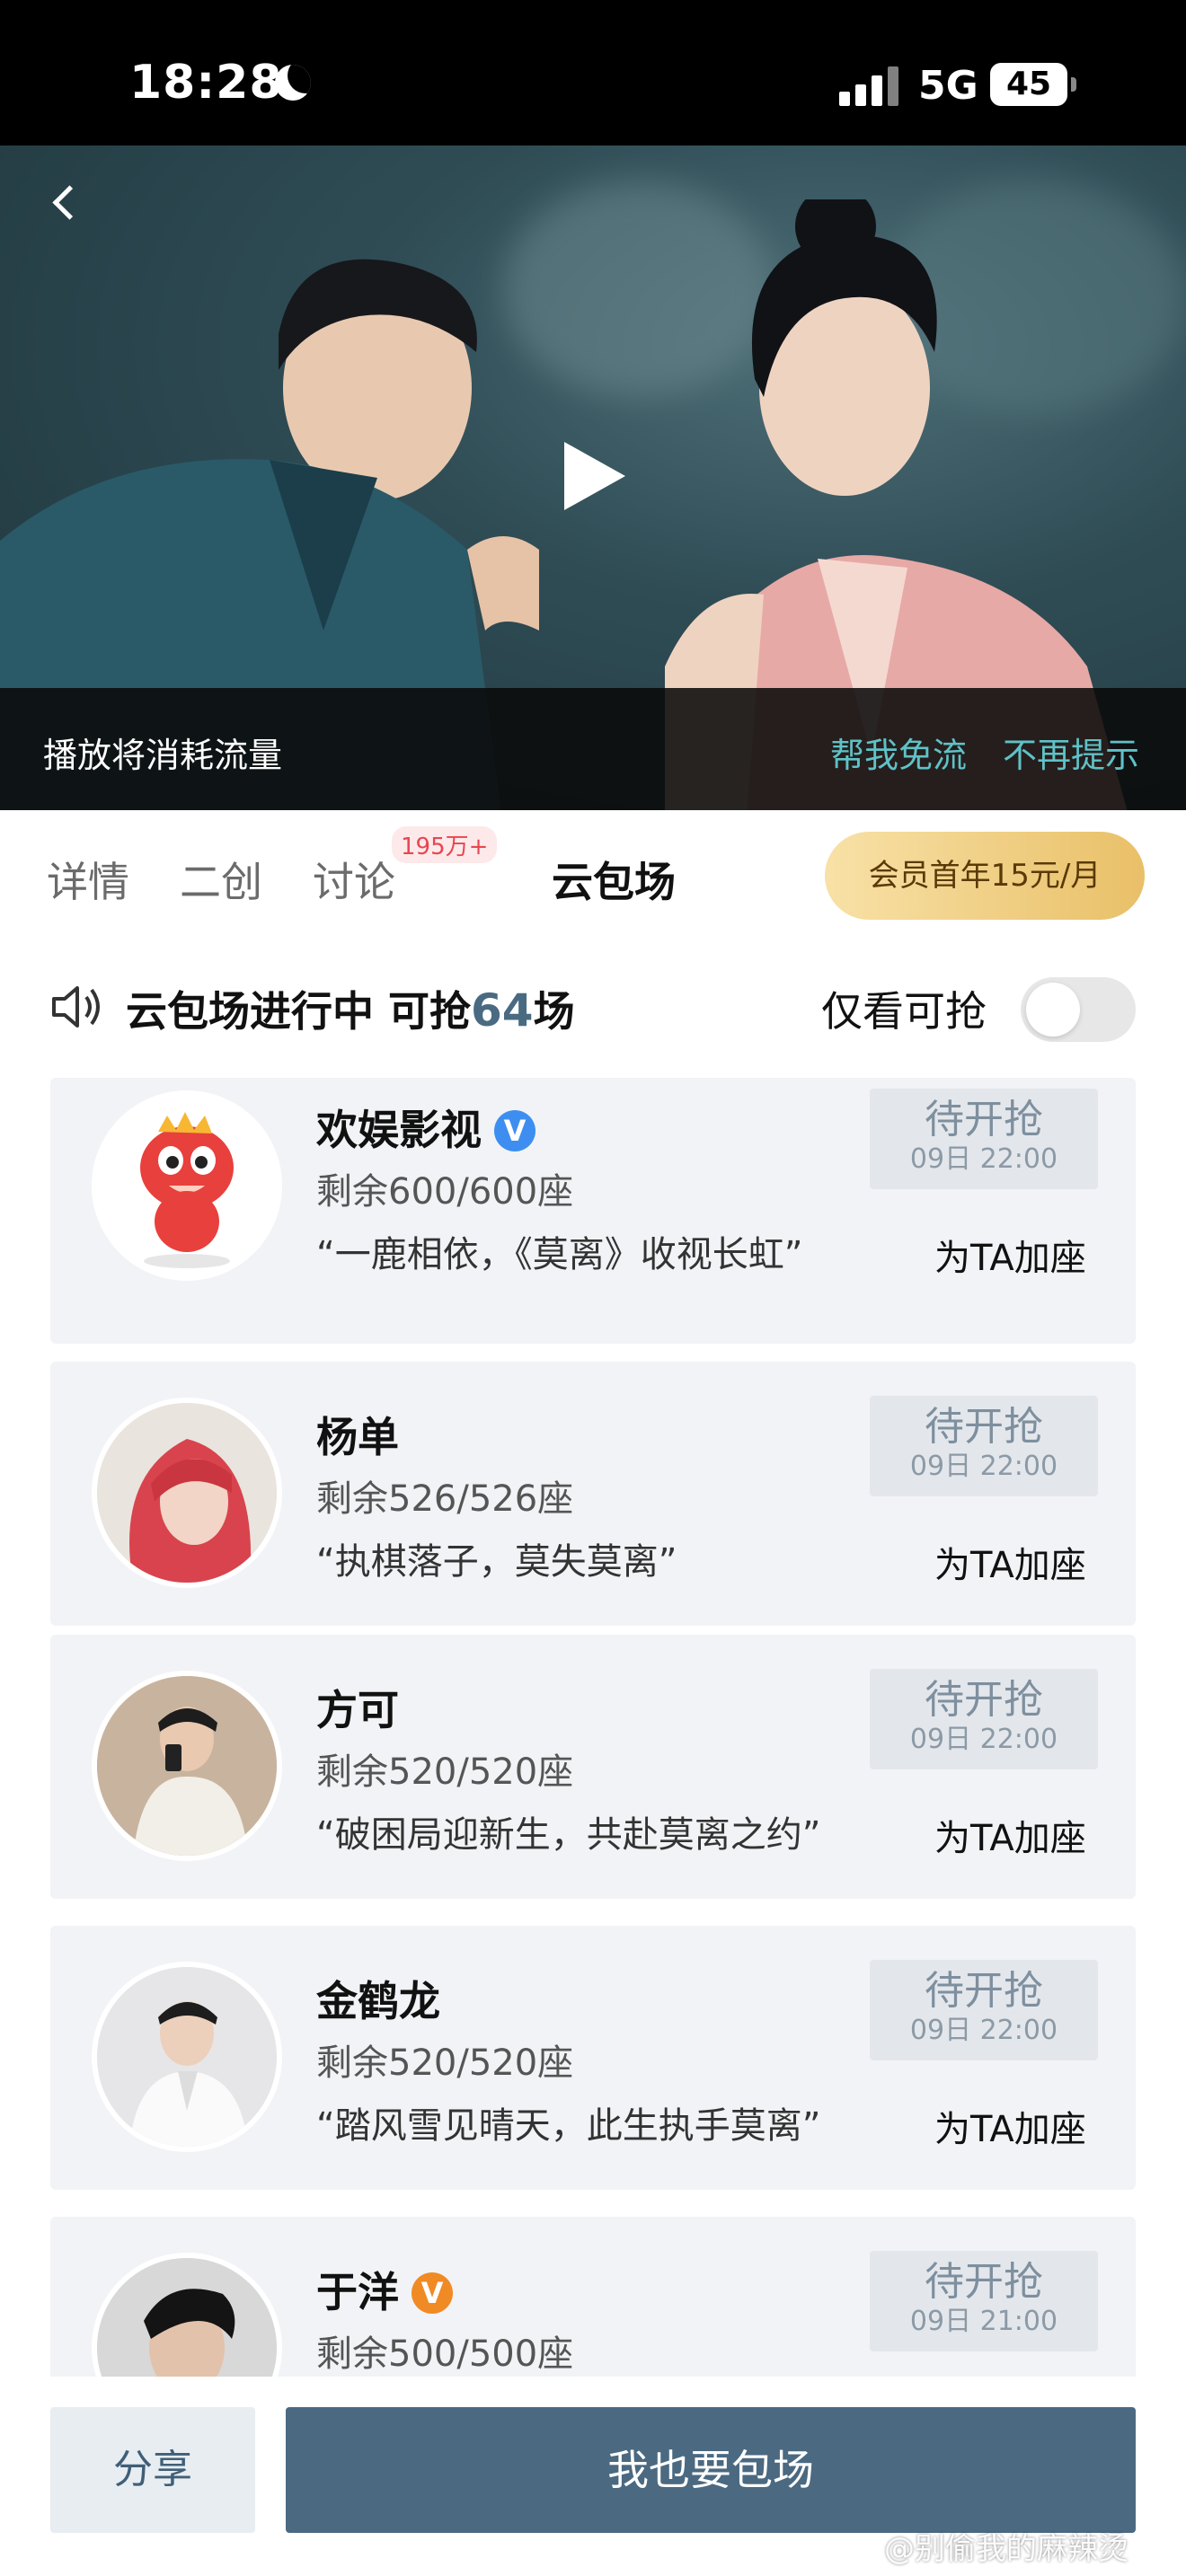  What do you see at coordinates (206, 83) in the screenshot?
I see `status-time: 18:28` at bounding box center [206, 83].